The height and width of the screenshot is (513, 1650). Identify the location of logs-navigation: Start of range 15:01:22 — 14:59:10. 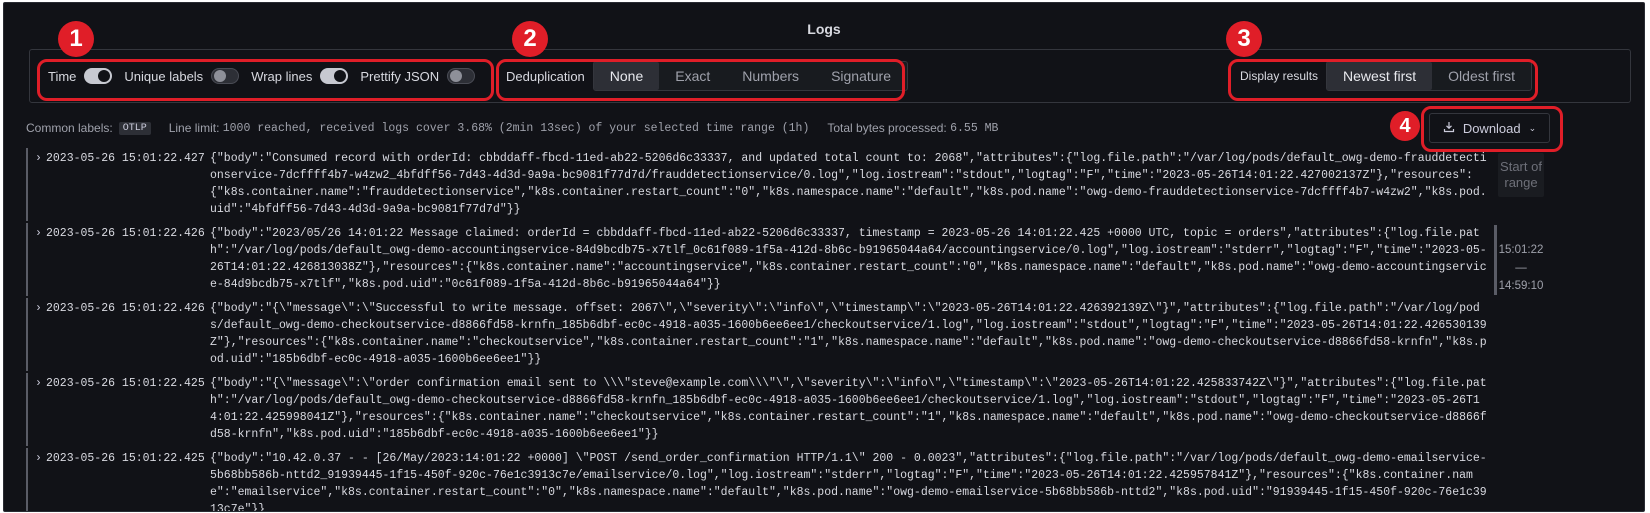
(1521, 224).